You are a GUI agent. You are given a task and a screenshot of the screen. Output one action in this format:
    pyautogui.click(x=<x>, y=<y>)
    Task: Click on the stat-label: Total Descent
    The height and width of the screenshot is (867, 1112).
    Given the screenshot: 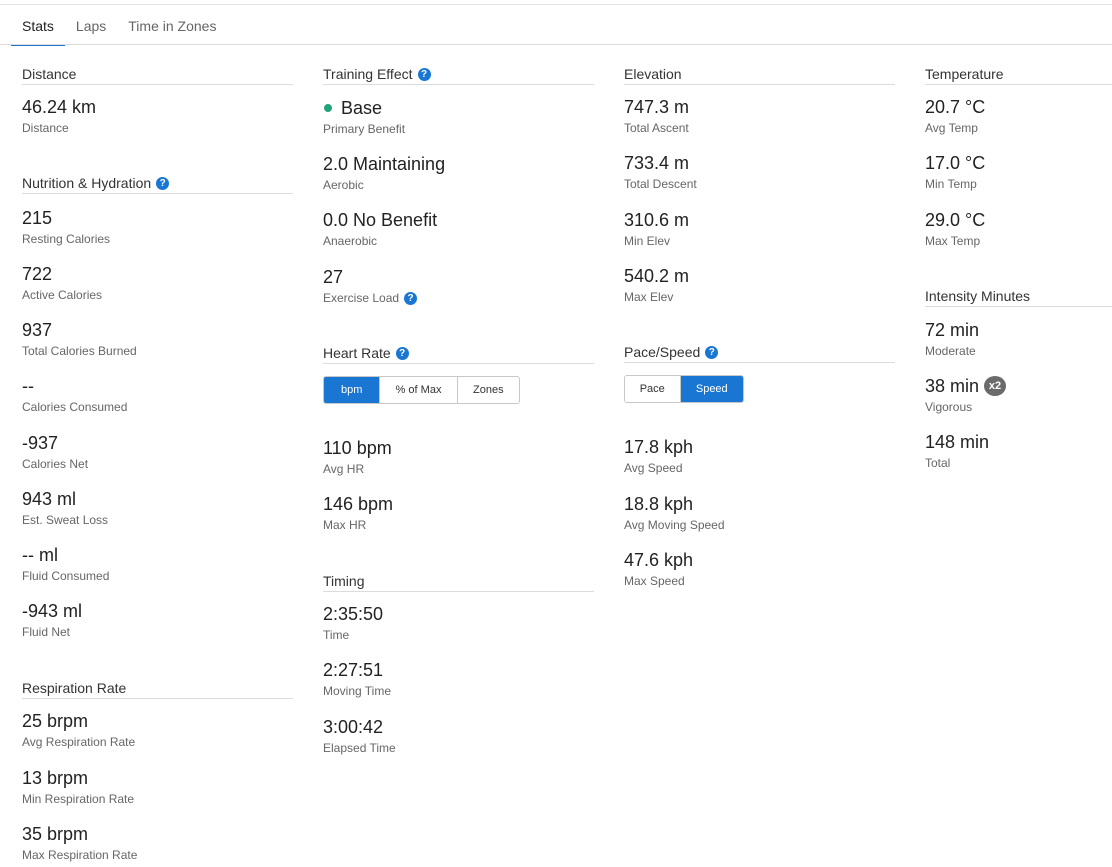 What is the action you would take?
    pyautogui.click(x=660, y=184)
    